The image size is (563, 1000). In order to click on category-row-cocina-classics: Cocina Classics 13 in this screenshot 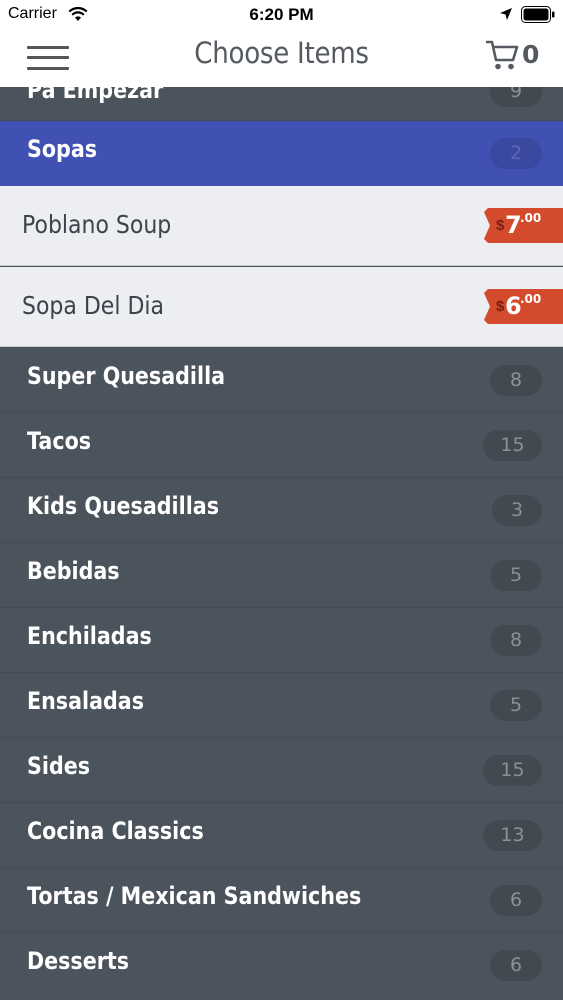, I will do `click(281, 835)`.